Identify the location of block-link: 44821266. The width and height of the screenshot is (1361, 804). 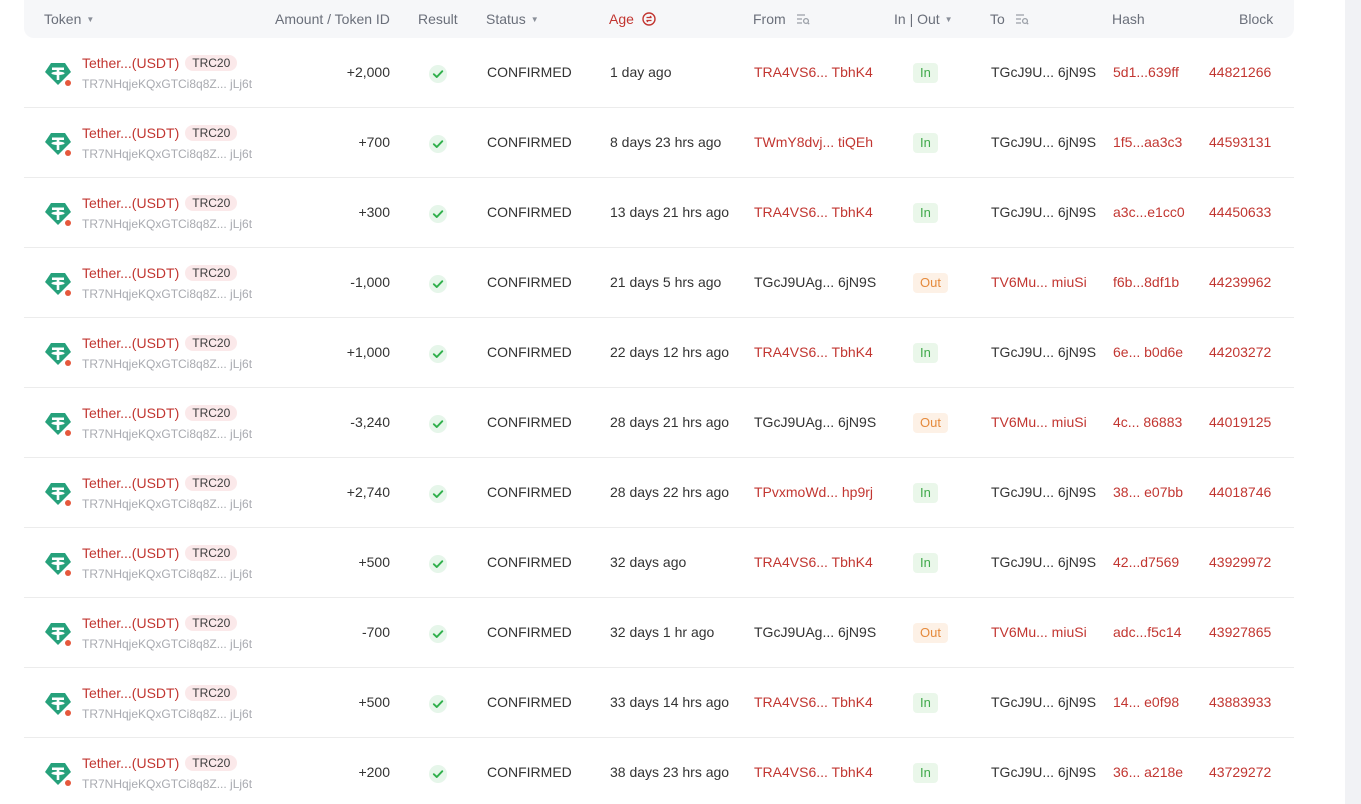
(1240, 72).